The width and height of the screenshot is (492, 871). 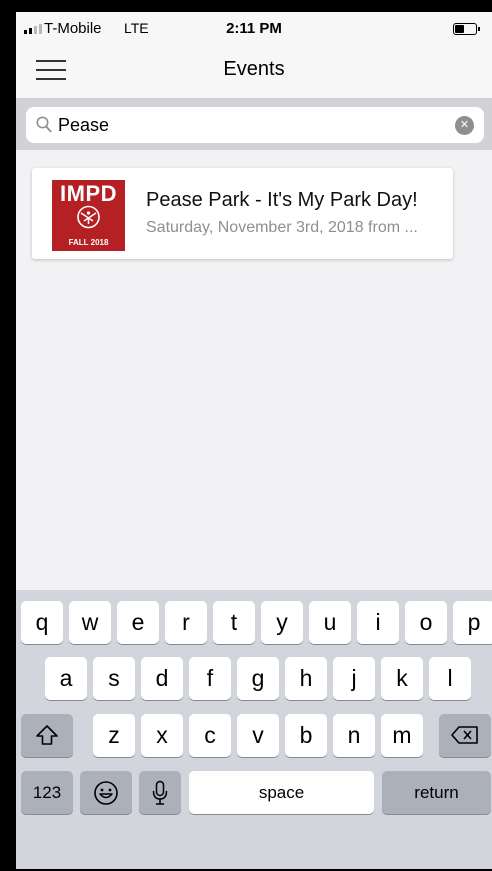 I want to click on clear-icon: ✕, so click(x=464, y=125).